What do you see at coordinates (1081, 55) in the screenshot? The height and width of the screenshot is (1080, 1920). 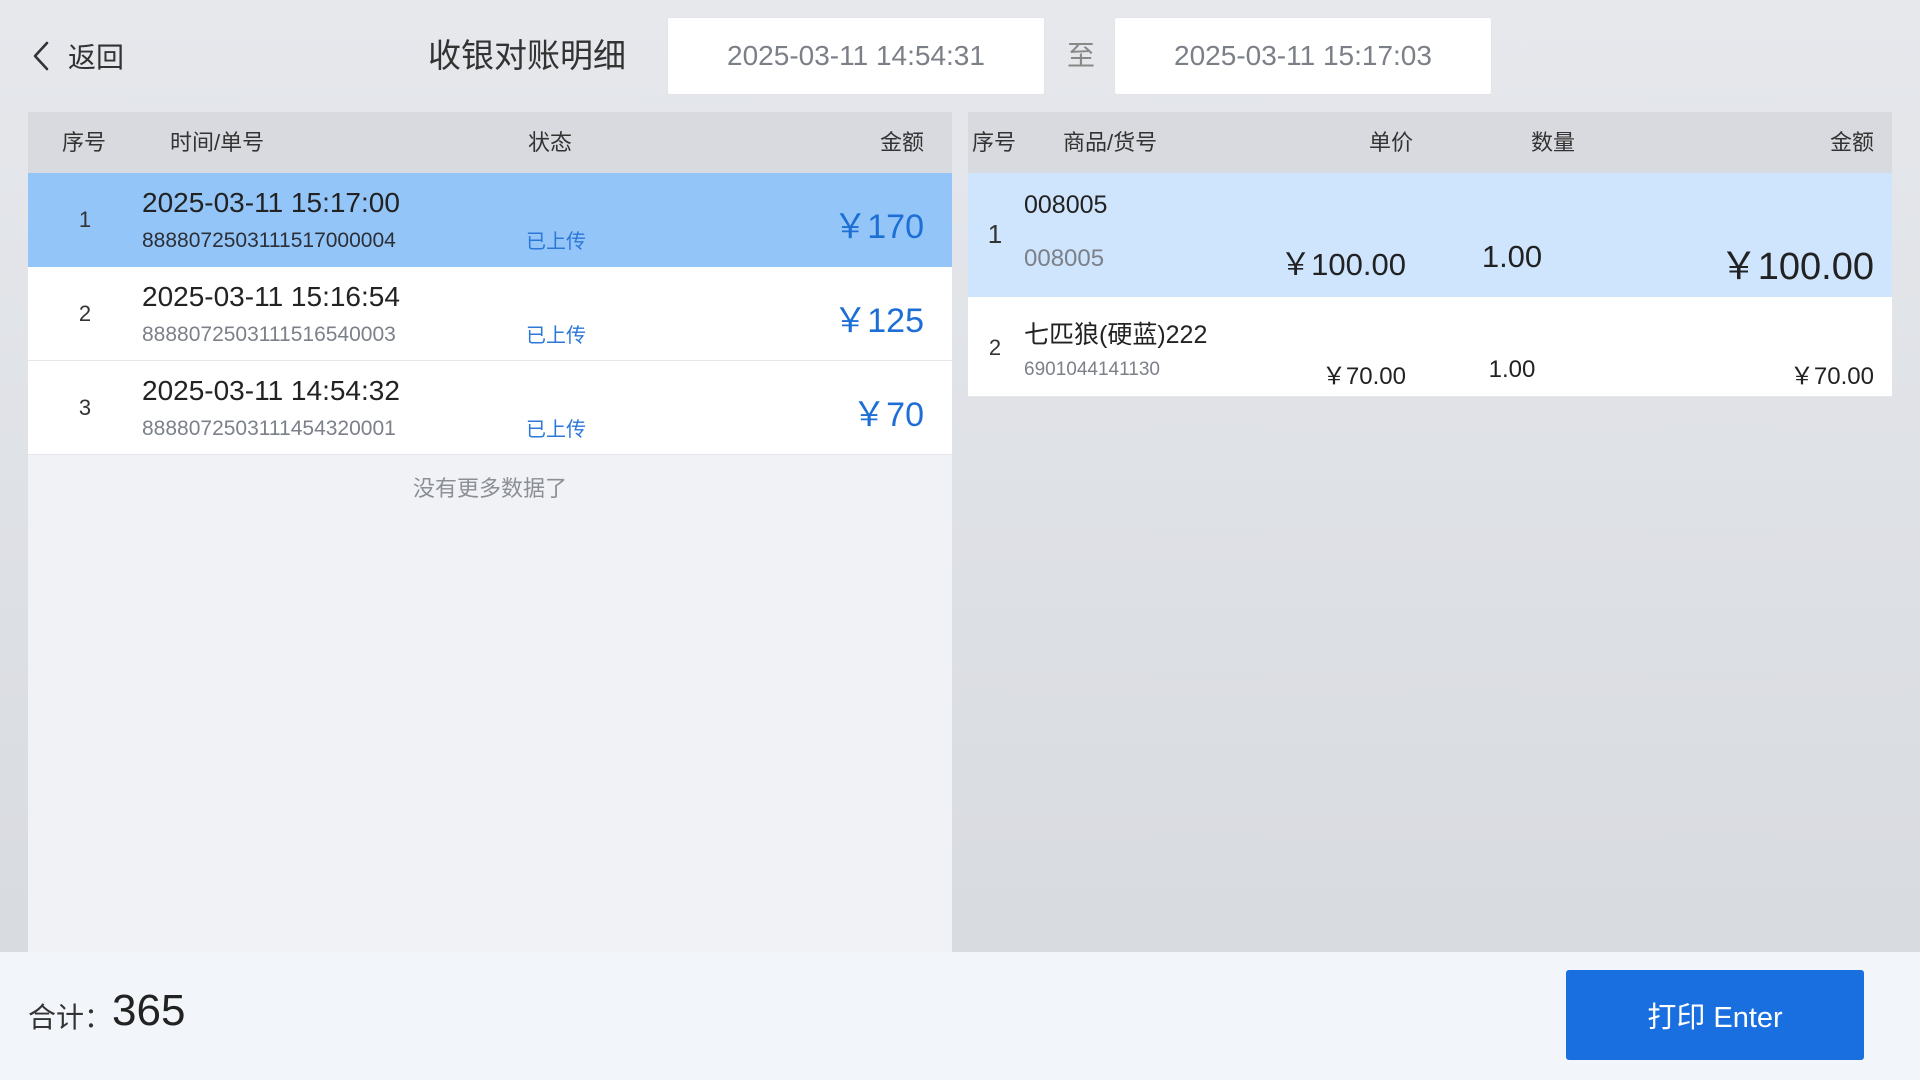 I see `date-separator: 至` at bounding box center [1081, 55].